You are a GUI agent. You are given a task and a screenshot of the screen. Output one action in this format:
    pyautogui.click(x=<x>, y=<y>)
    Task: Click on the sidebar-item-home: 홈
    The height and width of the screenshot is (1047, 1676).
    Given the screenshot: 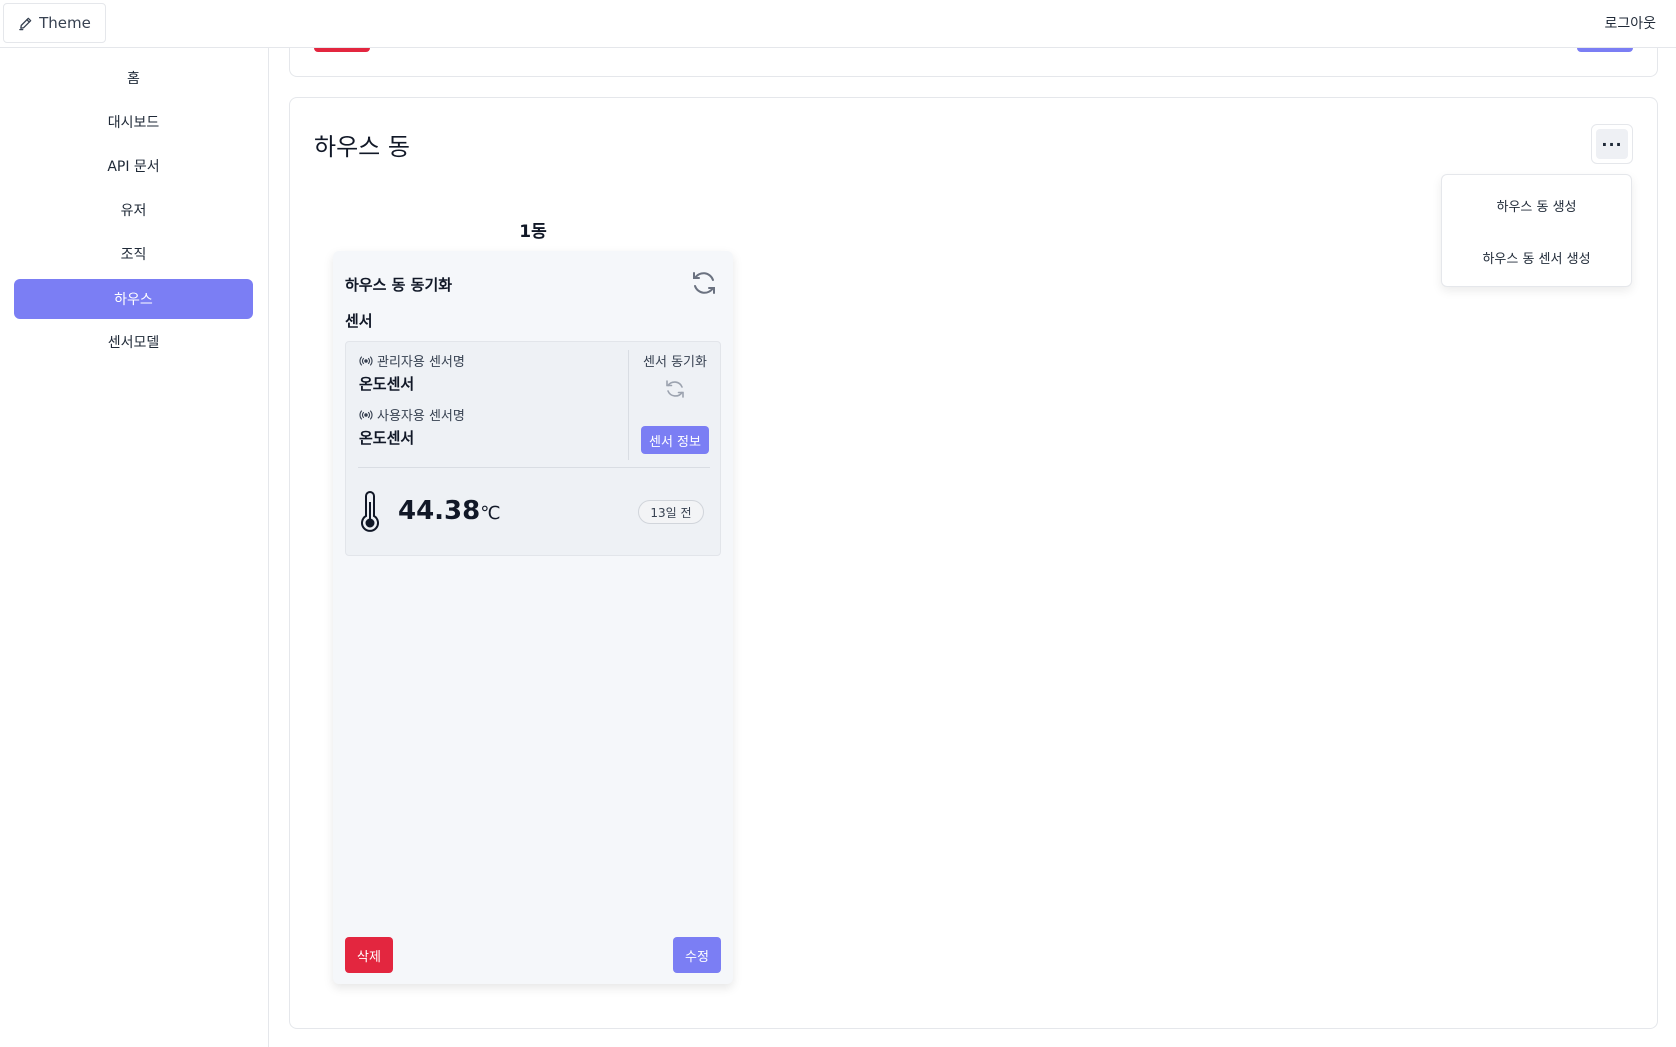 What is the action you would take?
    pyautogui.click(x=133, y=78)
    